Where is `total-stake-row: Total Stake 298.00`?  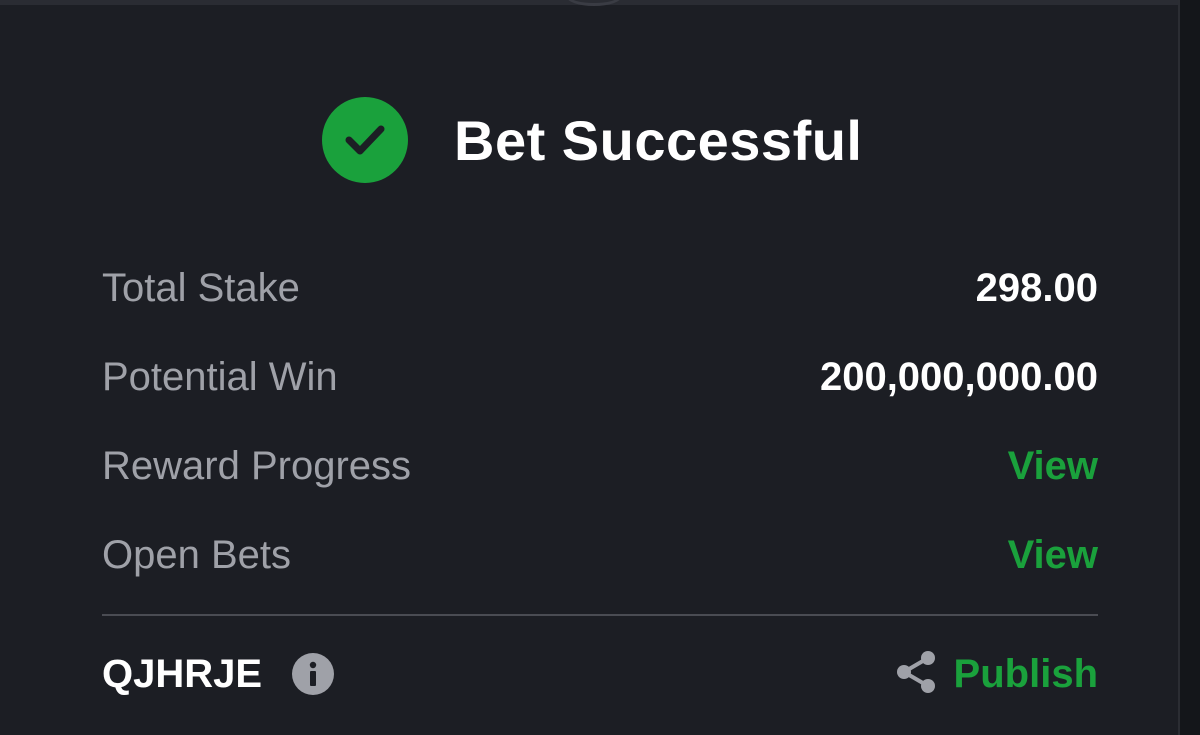
total-stake-row: Total Stake 298.00 is located at coordinates (600, 288).